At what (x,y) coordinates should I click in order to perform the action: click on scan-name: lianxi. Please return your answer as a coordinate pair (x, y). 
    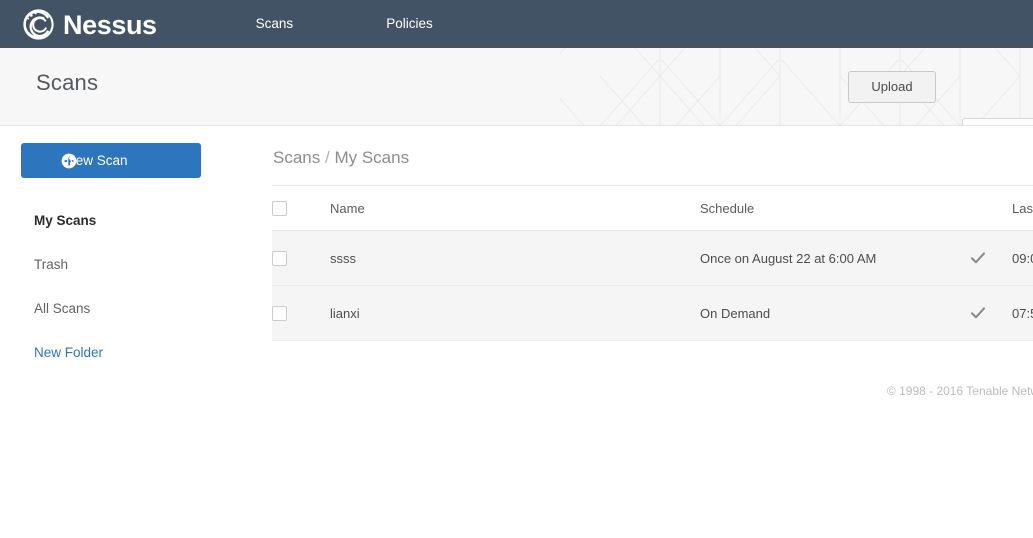
    Looking at the image, I should click on (515, 313).